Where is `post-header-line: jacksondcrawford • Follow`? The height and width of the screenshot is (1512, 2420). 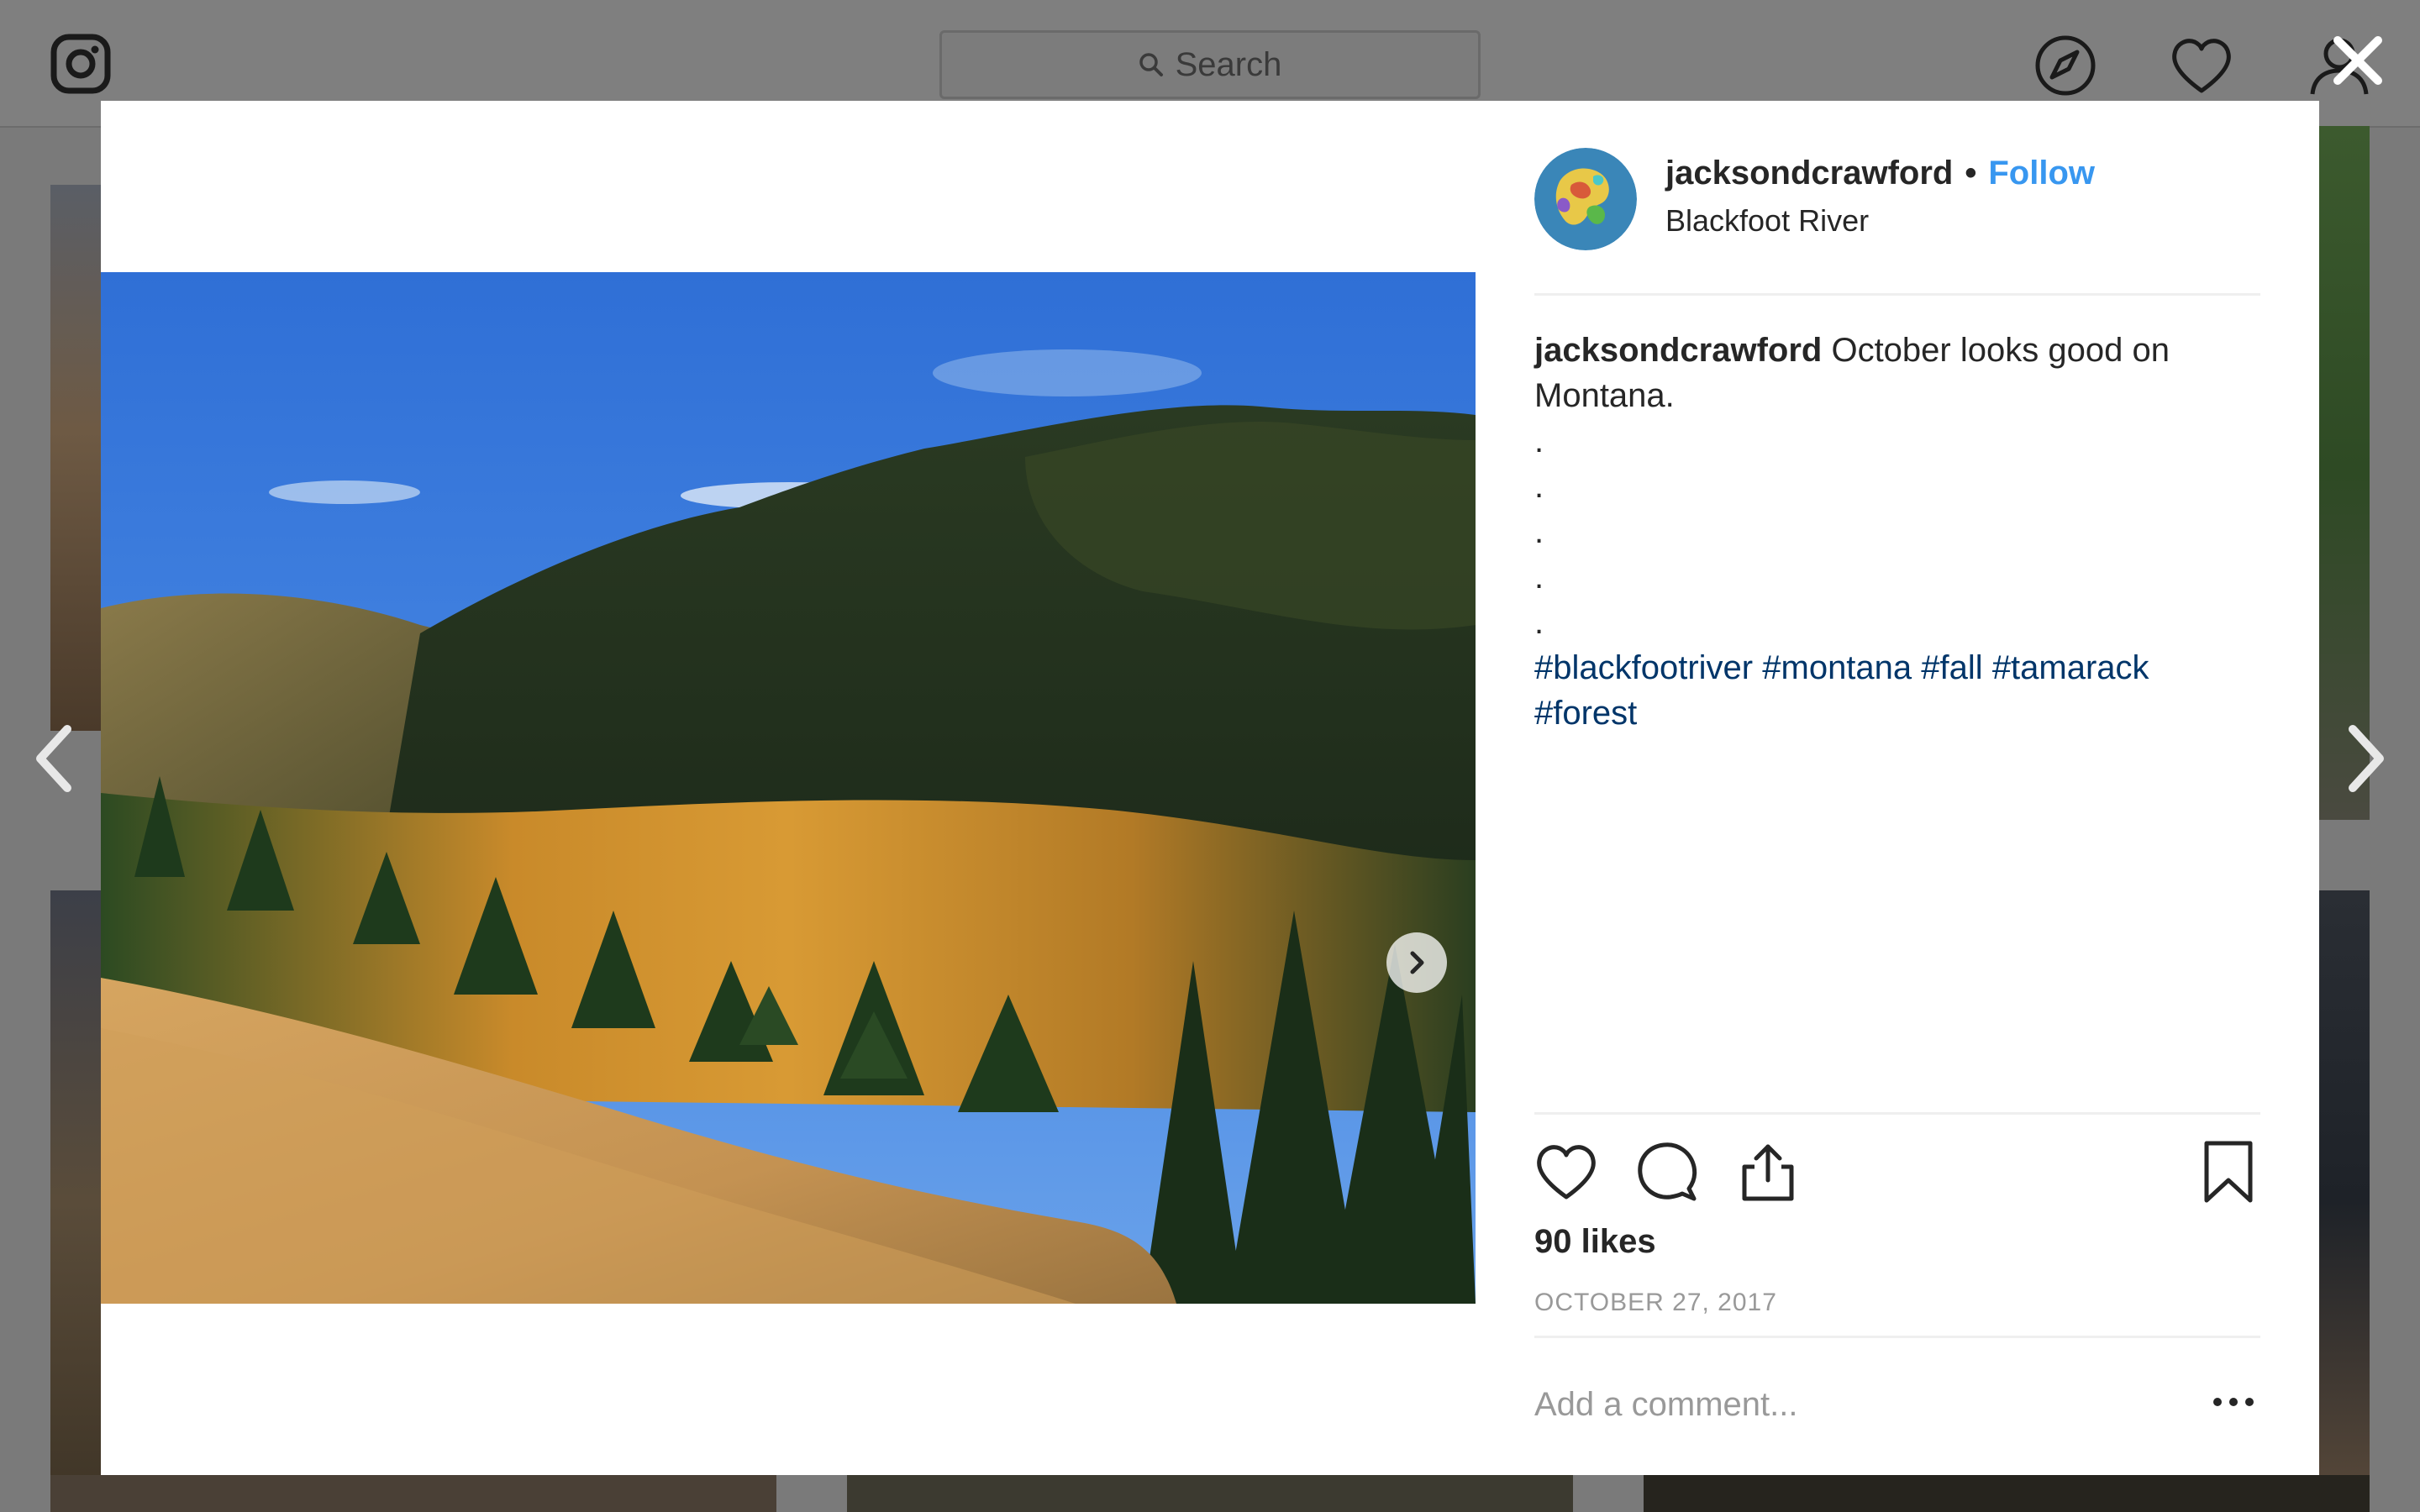 post-header-line: jacksondcrawford • Follow is located at coordinates (1880, 173).